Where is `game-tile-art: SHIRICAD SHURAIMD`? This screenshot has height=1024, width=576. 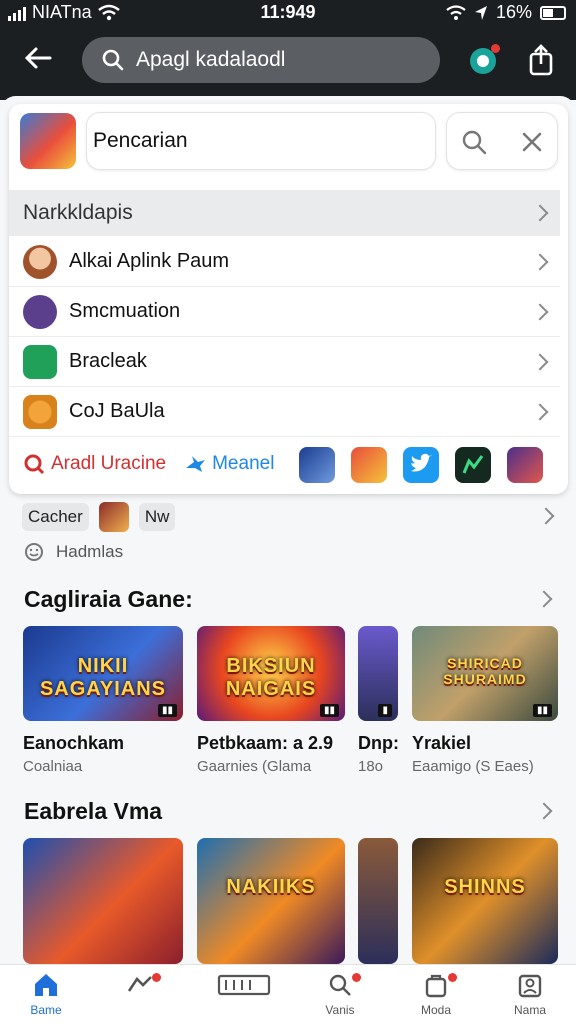
game-tile-art: SHIRICAD SHURAIMD is located at coordinates (485, 670).